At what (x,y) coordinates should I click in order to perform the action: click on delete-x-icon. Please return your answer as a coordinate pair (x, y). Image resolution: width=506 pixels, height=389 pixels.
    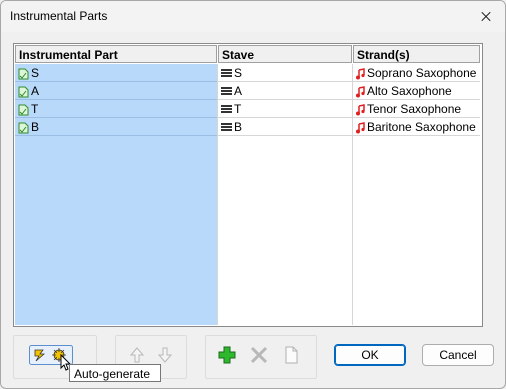
    Looking at the image, I should click on (259, 355).